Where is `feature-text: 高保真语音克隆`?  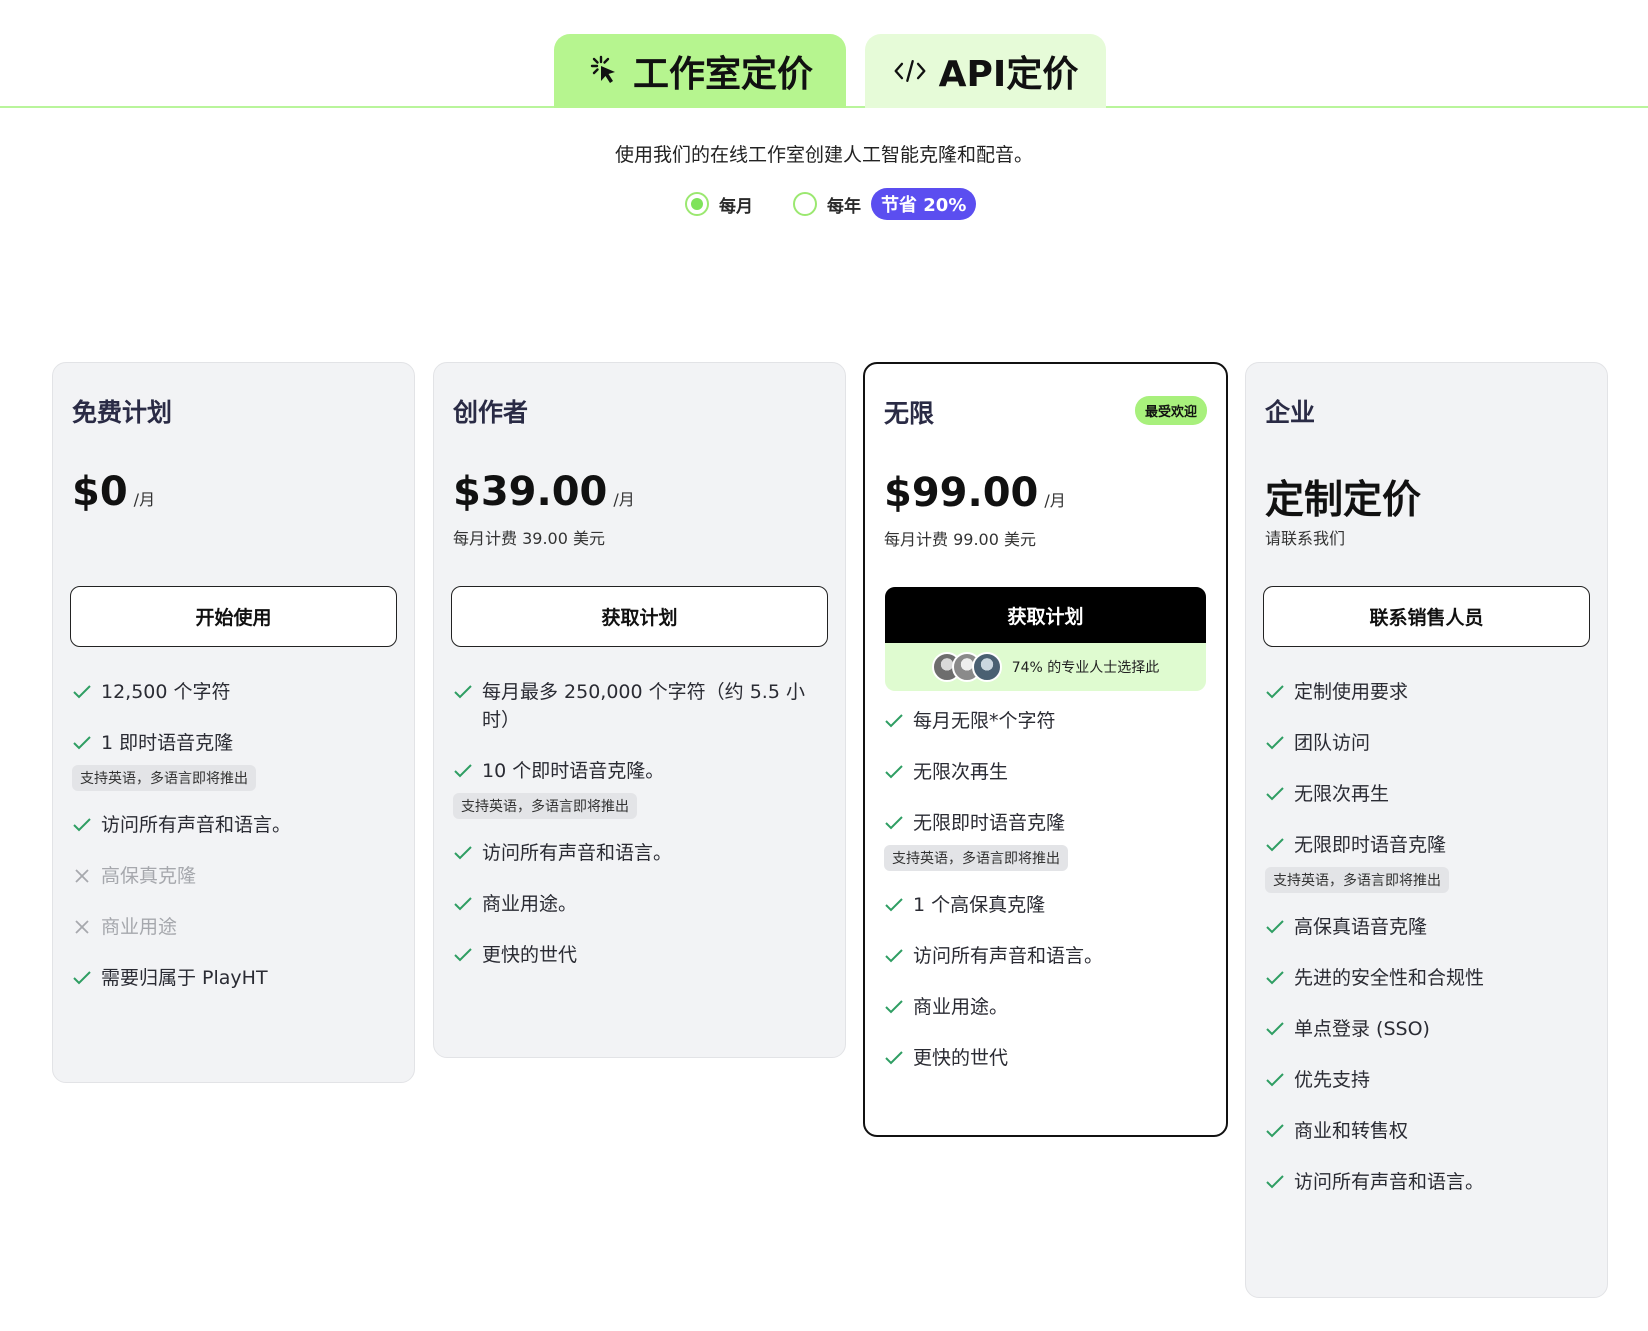 feature-text: 高保真语音克隆 is located at coordinates (1361, 927).